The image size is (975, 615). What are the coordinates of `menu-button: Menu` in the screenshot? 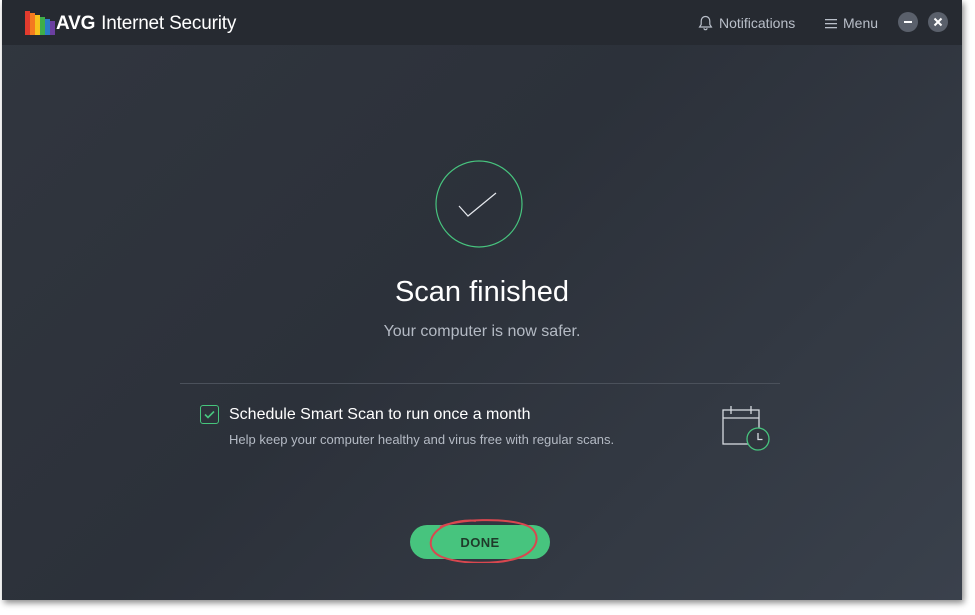 It's located at (851, 23).